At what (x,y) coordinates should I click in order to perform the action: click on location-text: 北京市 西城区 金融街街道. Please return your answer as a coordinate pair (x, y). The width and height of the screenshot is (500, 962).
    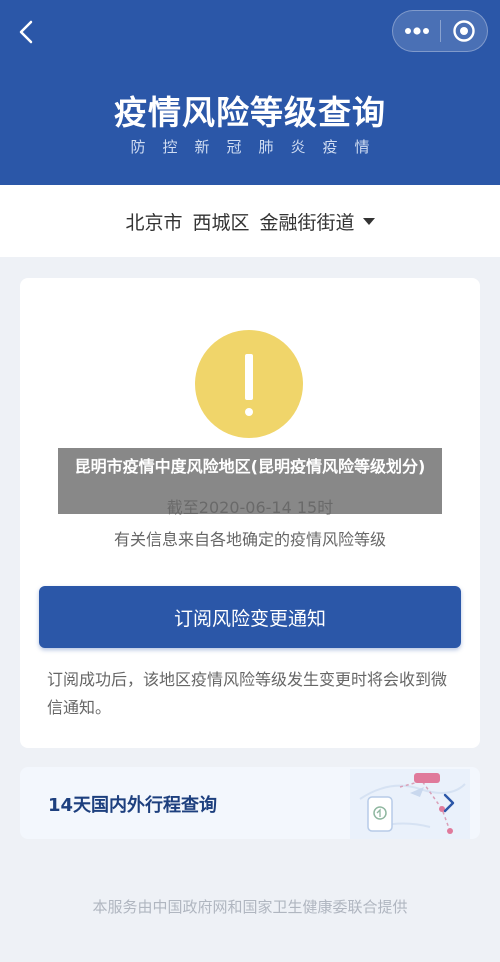
    Looking at the image, I should click on (240, 222).